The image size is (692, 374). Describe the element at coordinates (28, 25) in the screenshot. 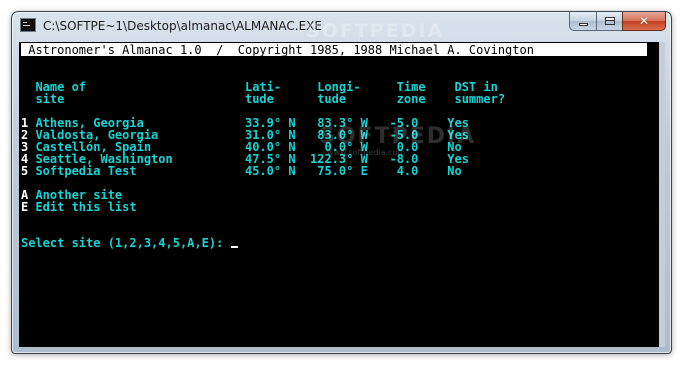

I see `console-app-icon` at that location.